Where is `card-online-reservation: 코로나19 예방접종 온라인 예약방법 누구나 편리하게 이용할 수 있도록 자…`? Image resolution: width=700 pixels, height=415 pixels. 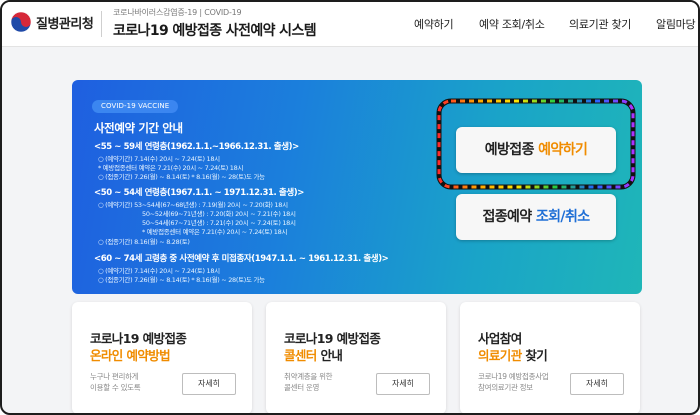 card-online-reservation: 코로나19 예방접종 온라인 예약방법 누구나 편리하게 이용할 수 있도록 자… is located at coordinates (162, 357).